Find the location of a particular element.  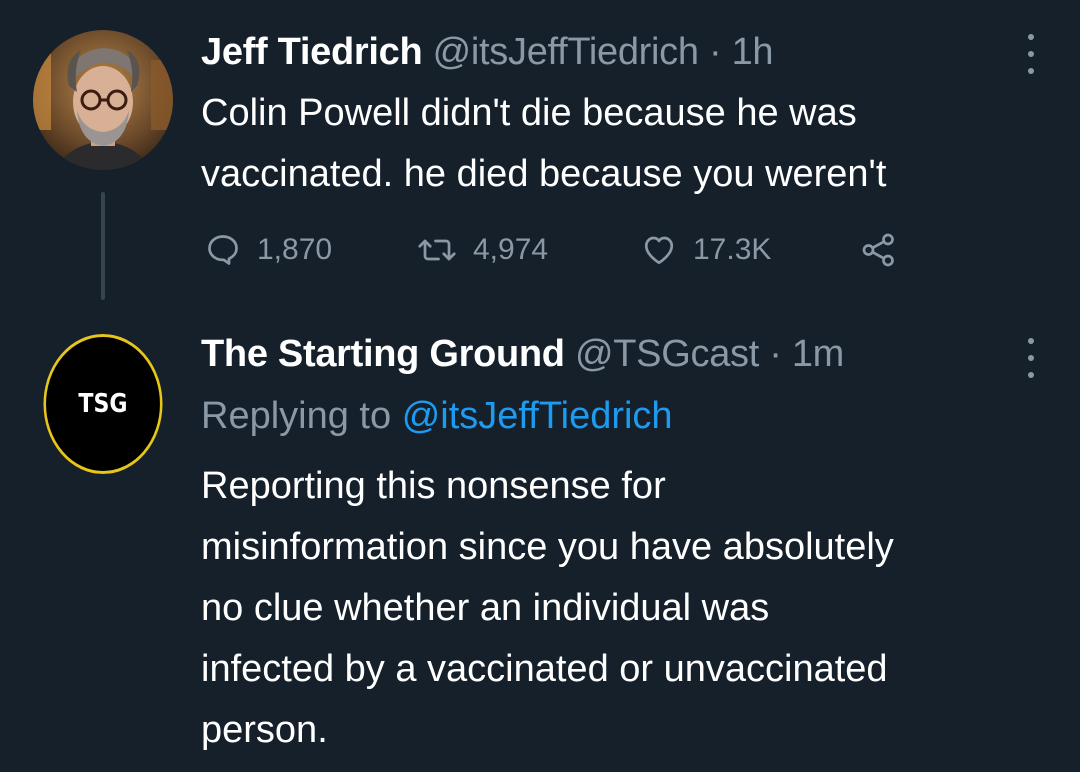

handle-and-time: @itsJeffTiedrich · 1h is located at coordinates (603, 52).